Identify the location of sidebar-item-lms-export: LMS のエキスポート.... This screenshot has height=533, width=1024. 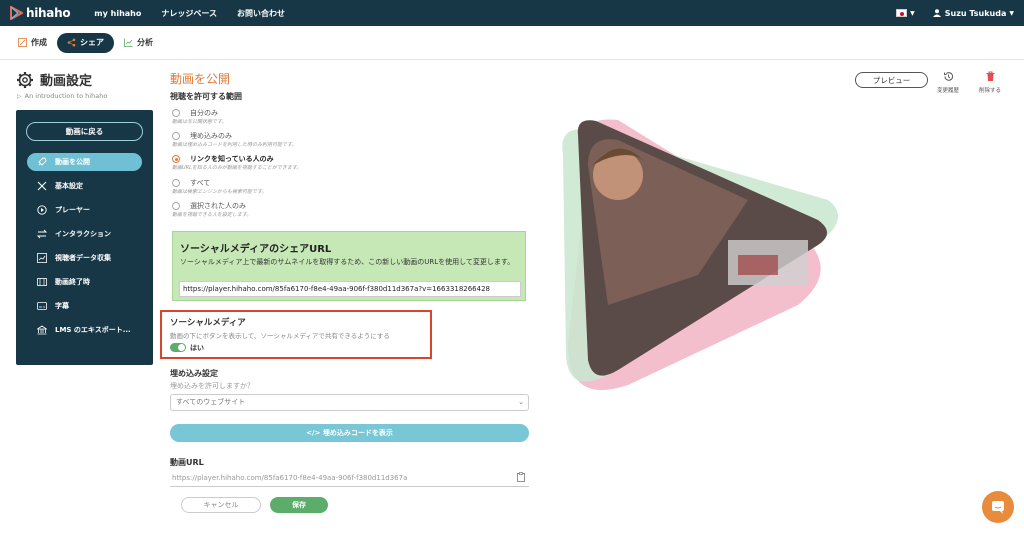
(84, 330).